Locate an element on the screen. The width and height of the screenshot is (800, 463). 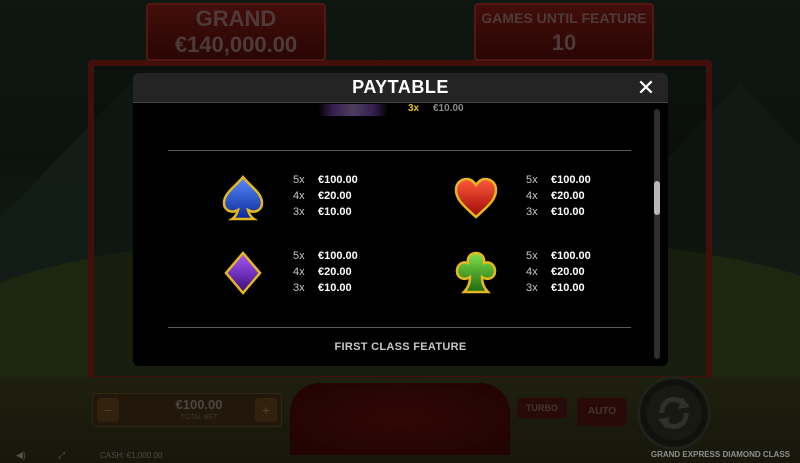
train-symbol-icon is located at coordinates (353, 110).